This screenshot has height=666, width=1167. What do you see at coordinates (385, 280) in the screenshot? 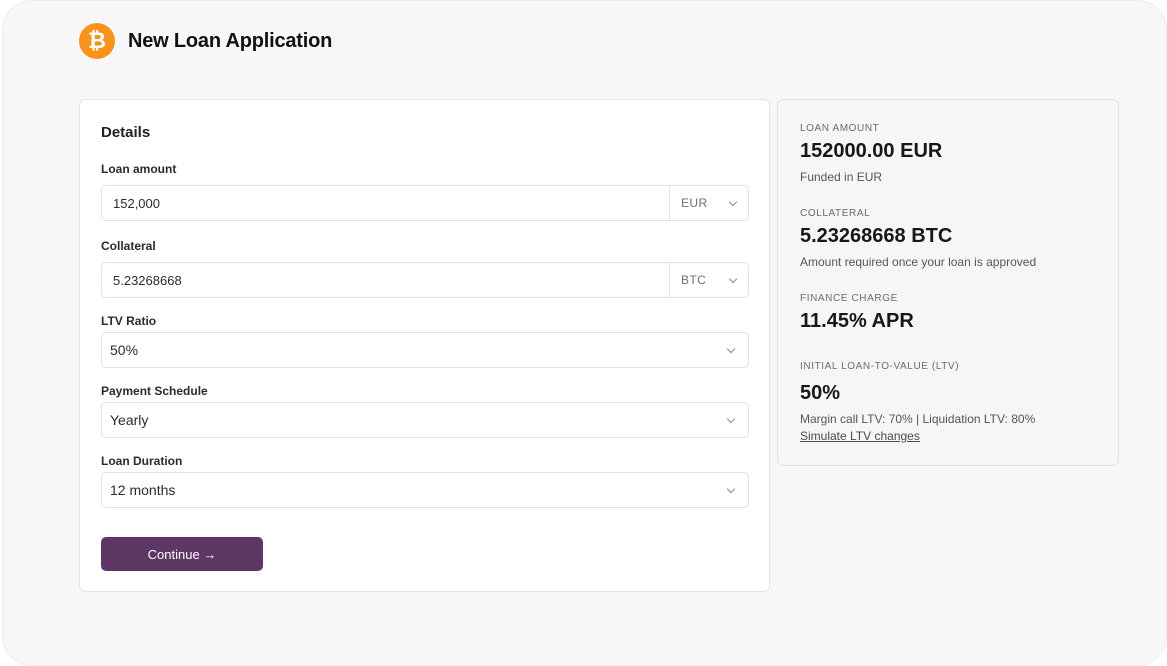
I see `collateral-input: 5.23268668` at bounding box center [385, 280].